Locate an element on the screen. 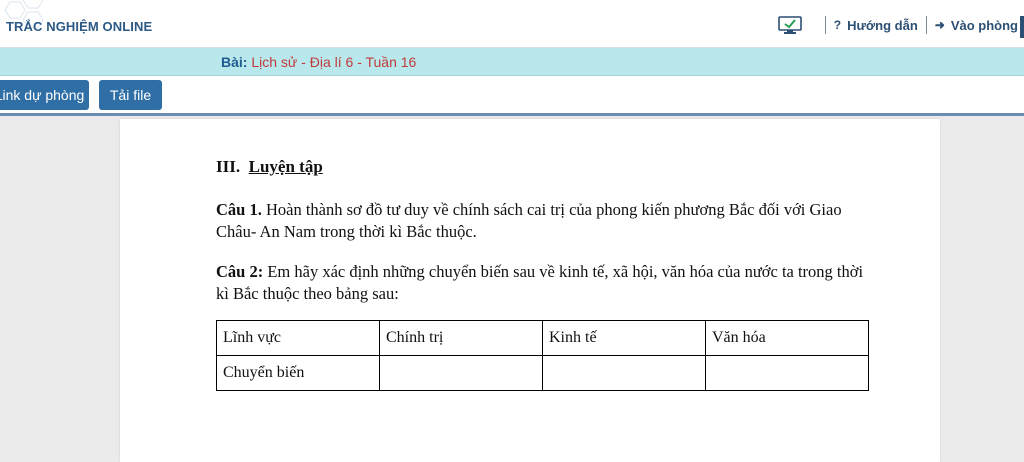  sign-in-icon: ➜ is located at coordinates (939, 25).